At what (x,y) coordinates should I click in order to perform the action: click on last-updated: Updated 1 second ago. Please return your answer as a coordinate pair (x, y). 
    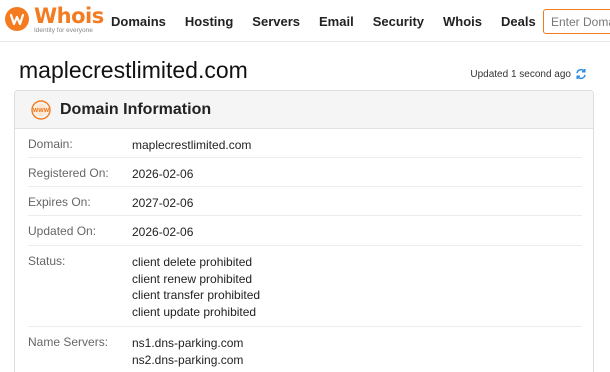
    Looking at the image, I should click on (528, 74).